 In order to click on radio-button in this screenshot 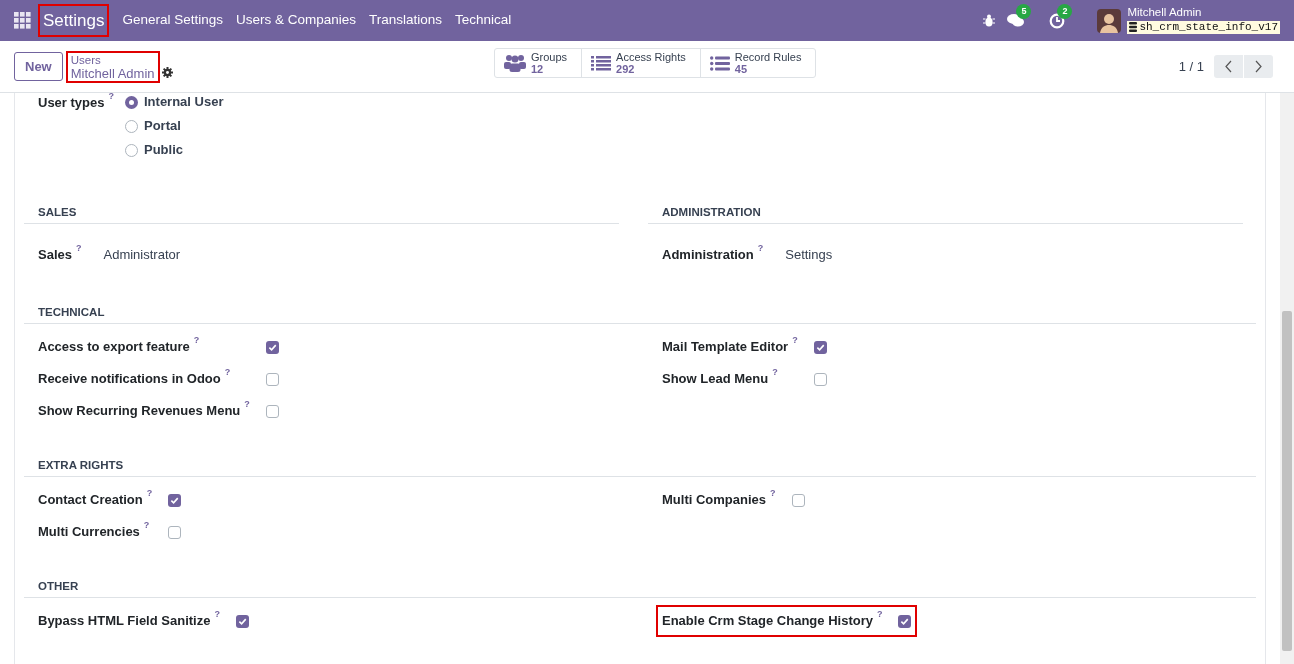, I will do `click(131, 102)`.